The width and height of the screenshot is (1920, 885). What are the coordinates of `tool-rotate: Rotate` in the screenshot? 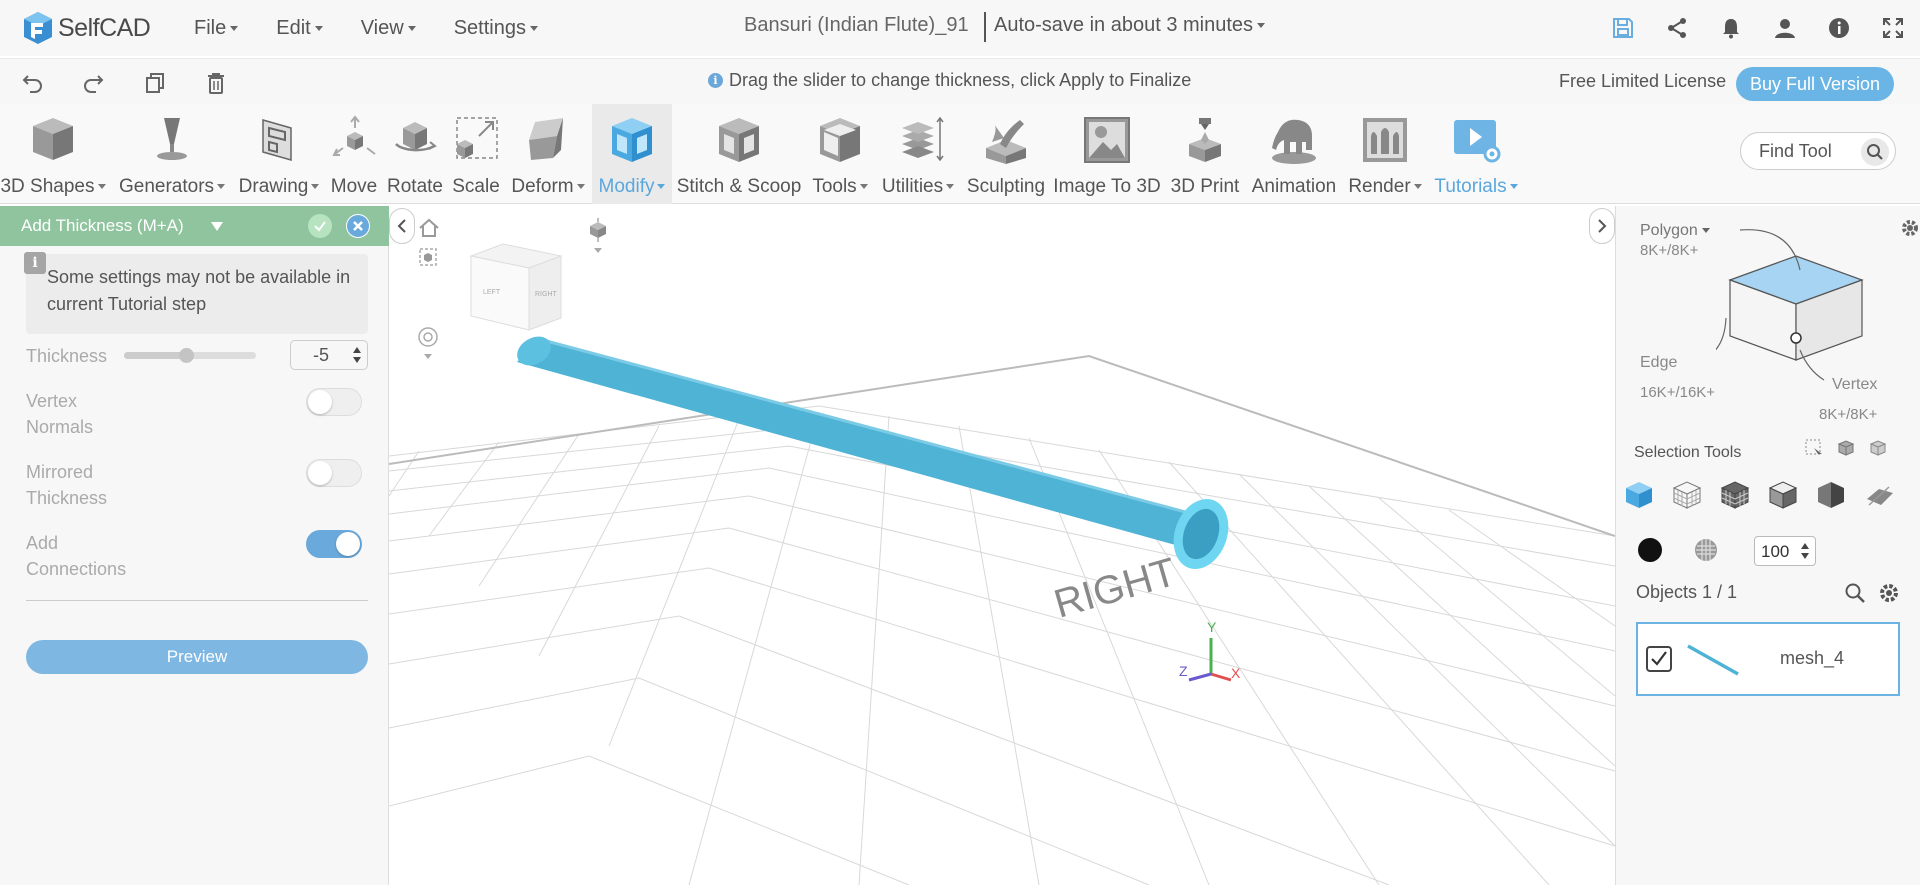 It's located at (415, 154).